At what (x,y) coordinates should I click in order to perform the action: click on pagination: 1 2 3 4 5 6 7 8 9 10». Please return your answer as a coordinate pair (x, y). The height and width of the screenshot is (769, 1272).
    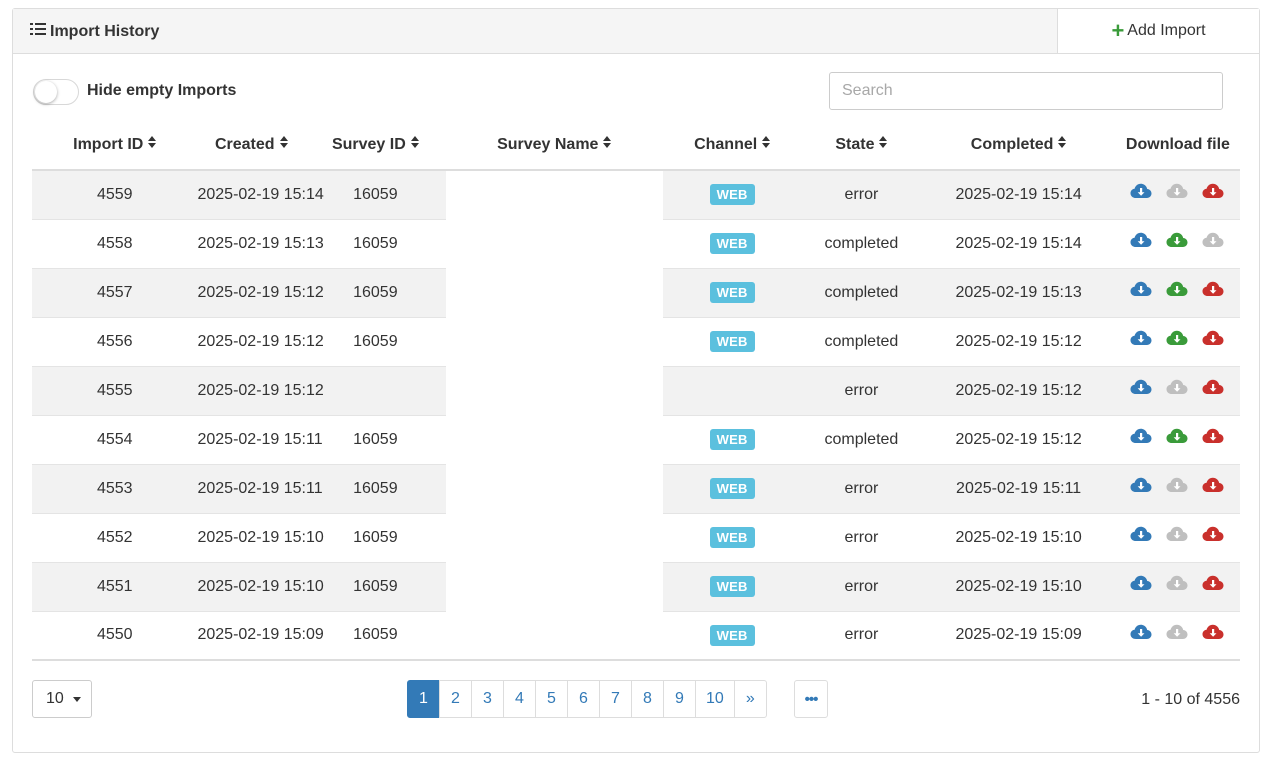
    Looking at the image, I should click on (587, 699).